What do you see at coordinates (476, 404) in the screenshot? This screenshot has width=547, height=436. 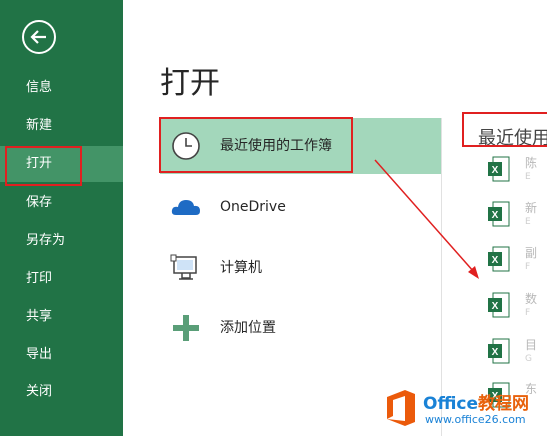 I see `watermark-name: Office教程网` at bounding box center [476, 404].